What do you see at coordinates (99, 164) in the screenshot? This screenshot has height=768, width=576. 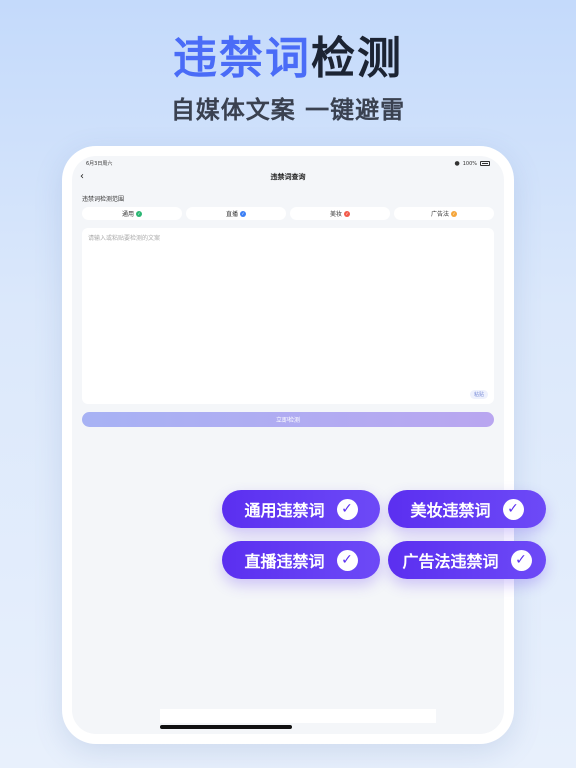 I see `status-time: 6月3日周六` at bounding box center [99, 164].